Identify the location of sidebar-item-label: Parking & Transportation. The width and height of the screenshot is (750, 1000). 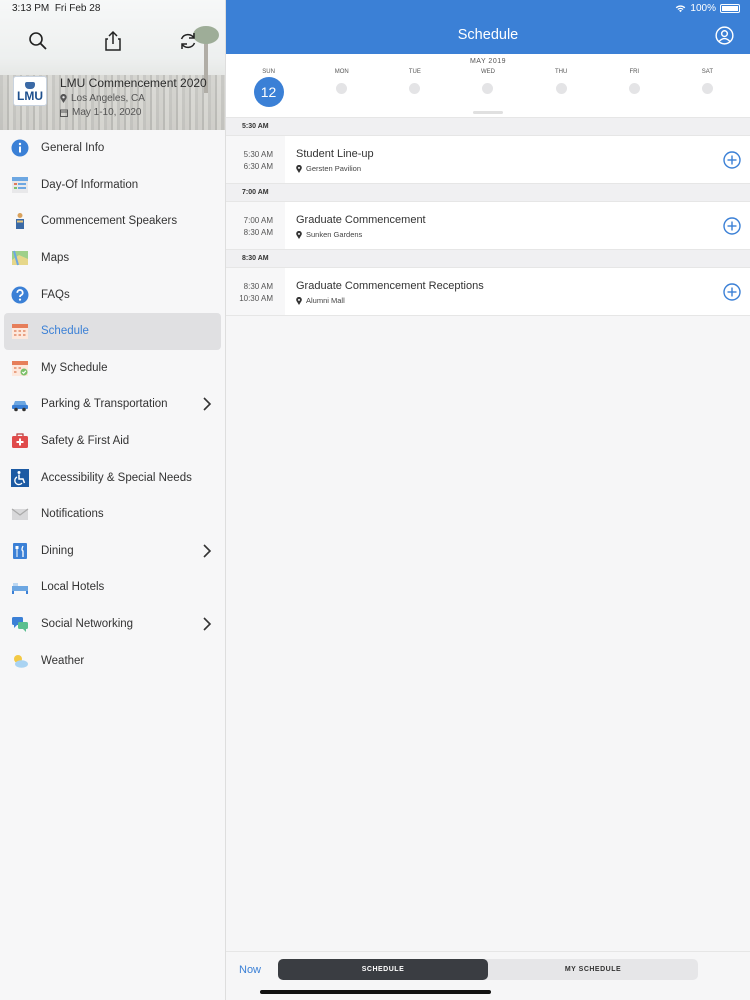
(104, 404).